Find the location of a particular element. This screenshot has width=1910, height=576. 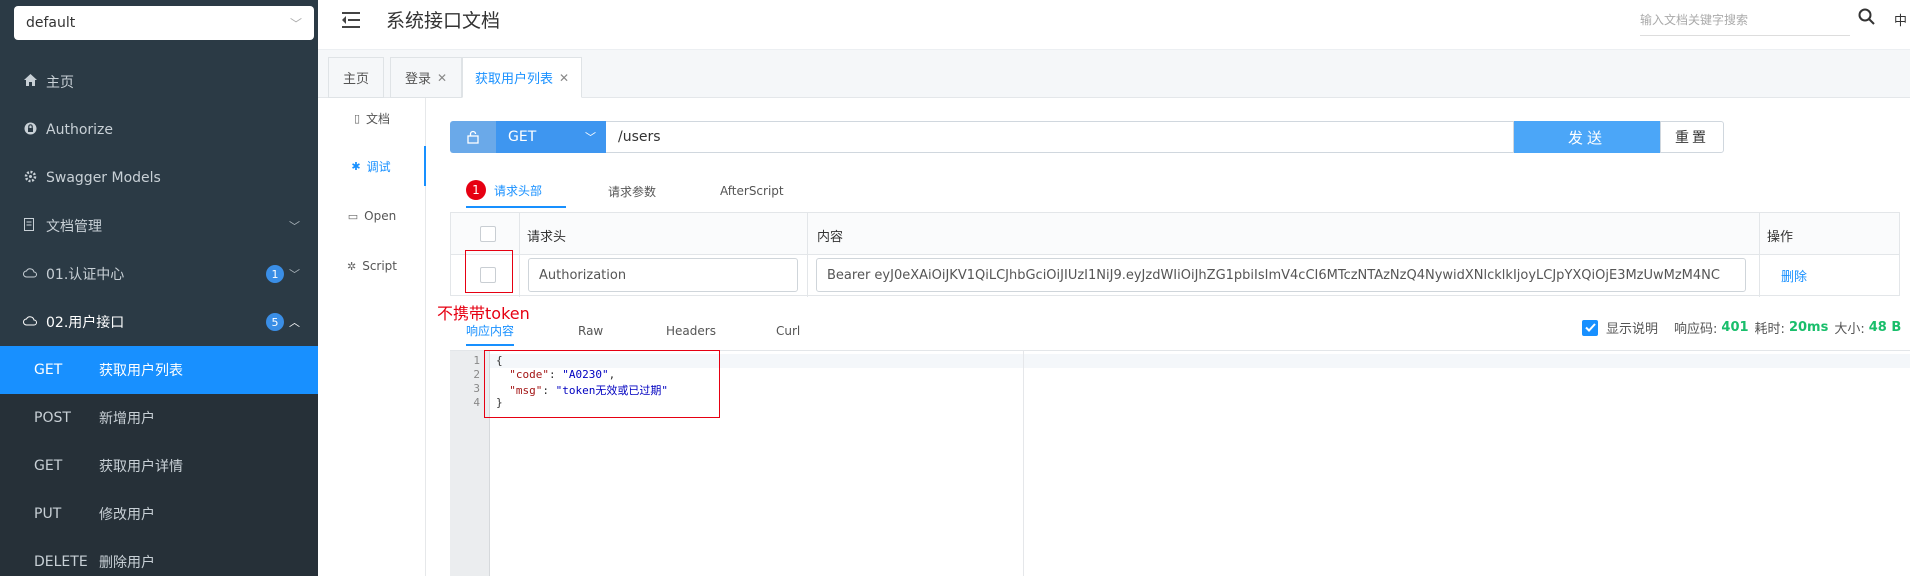

submenu-debug: ✱ 调试 is located at coordinates (372, 166).